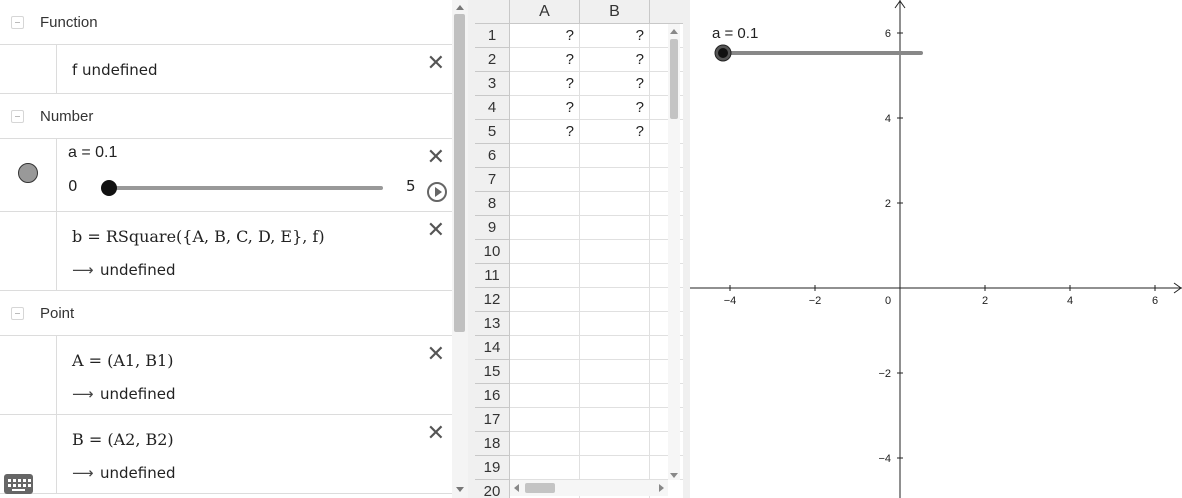 Image resolution: width=1182 pixels, height=498 pixels. I want to click on cell-A12, so click(545, 300).